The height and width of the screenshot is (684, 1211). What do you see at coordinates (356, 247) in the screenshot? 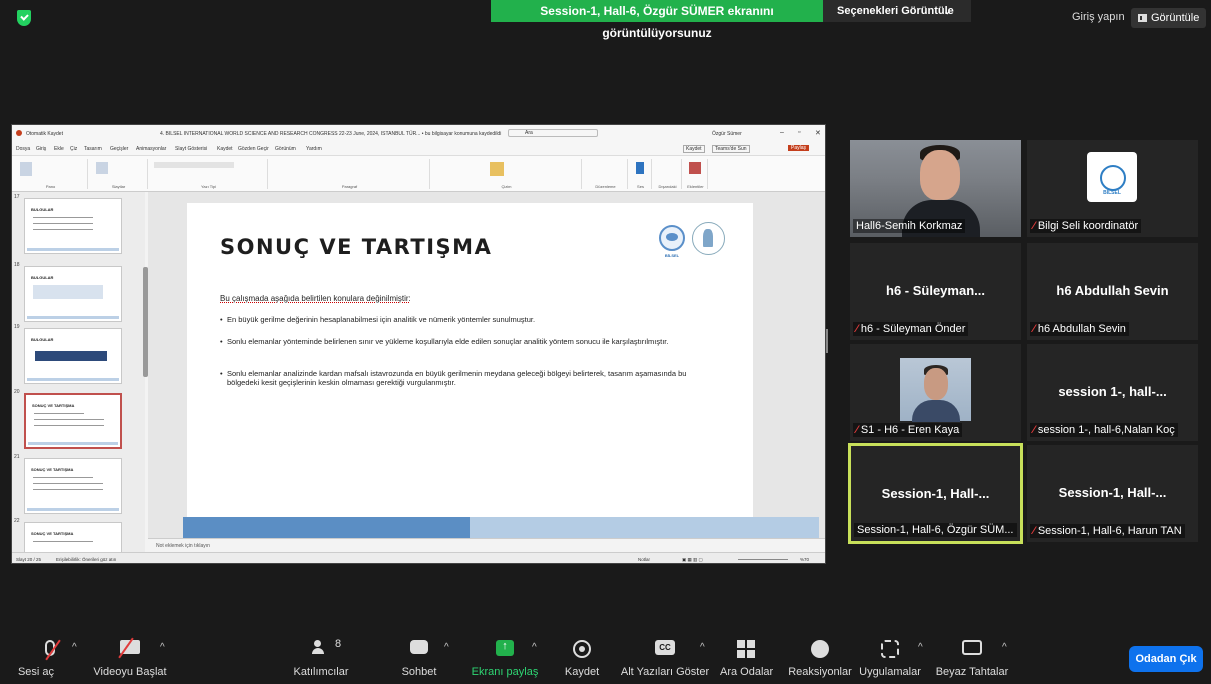
I see `slide-title: SONUÇ VE TARTIŞMA` at bounding box center [356, 247].